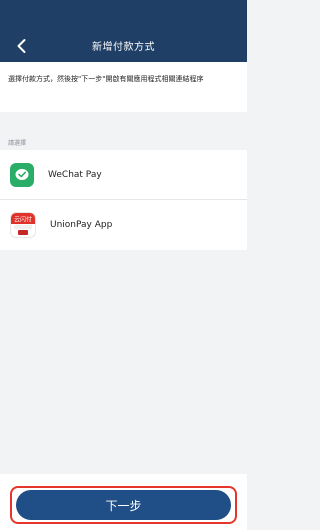  Describe the element at coordinates (123, 31) in the screenshot. I see `navbar: 新增付款方式` at that location.